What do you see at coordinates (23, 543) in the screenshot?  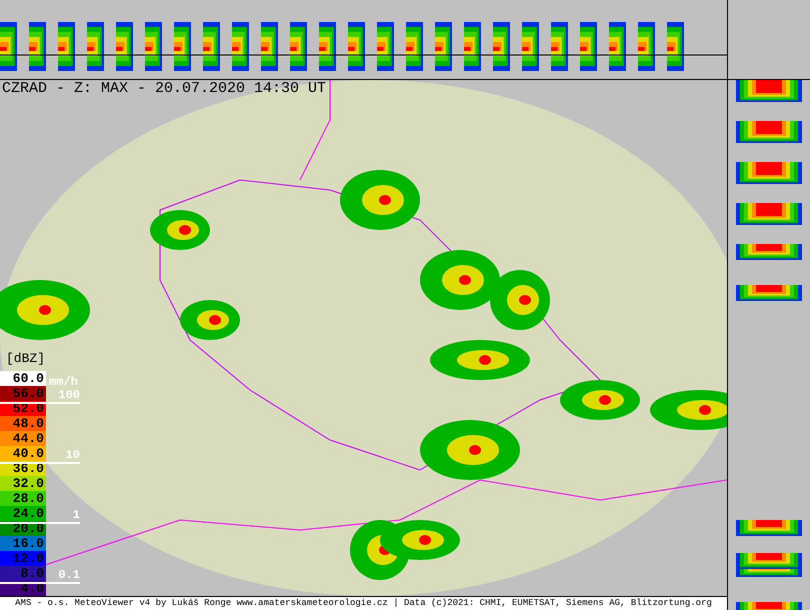 I see `legend-swatch: 16.0` at bounding box center [23, 543].